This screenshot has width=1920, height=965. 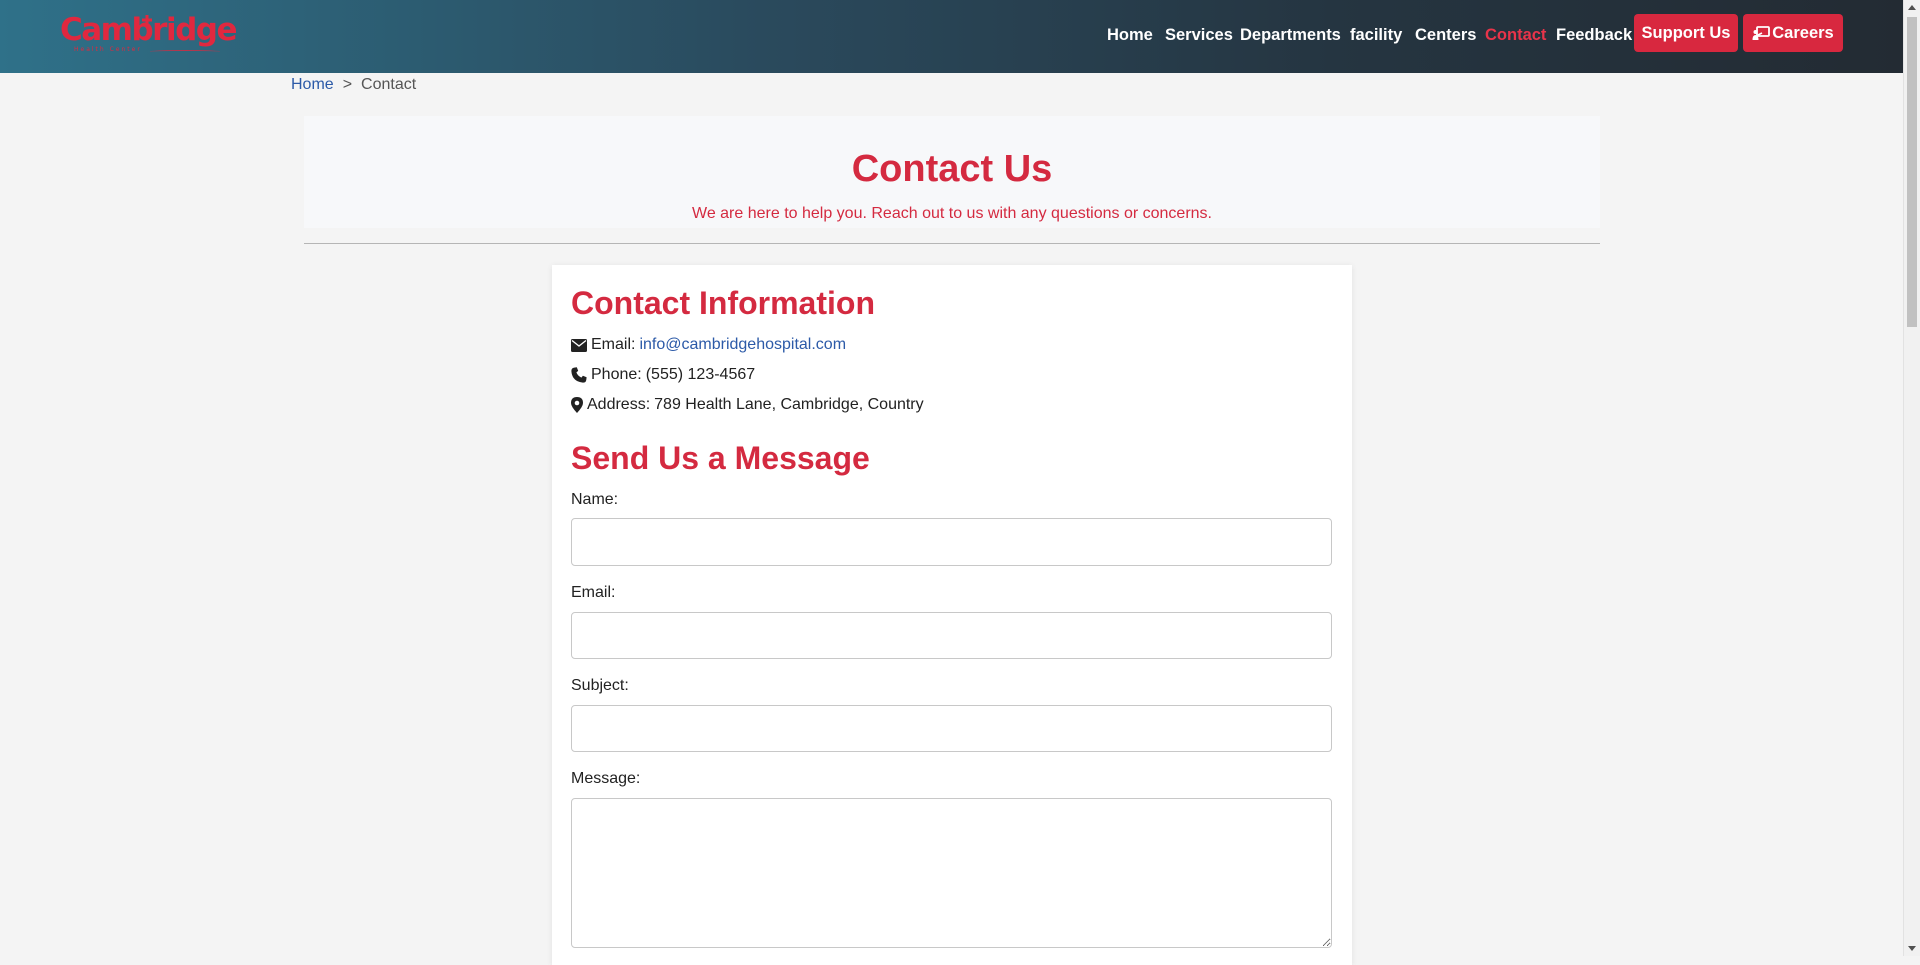 I want to click on email-label: Email:, so click(x=613, y=344).